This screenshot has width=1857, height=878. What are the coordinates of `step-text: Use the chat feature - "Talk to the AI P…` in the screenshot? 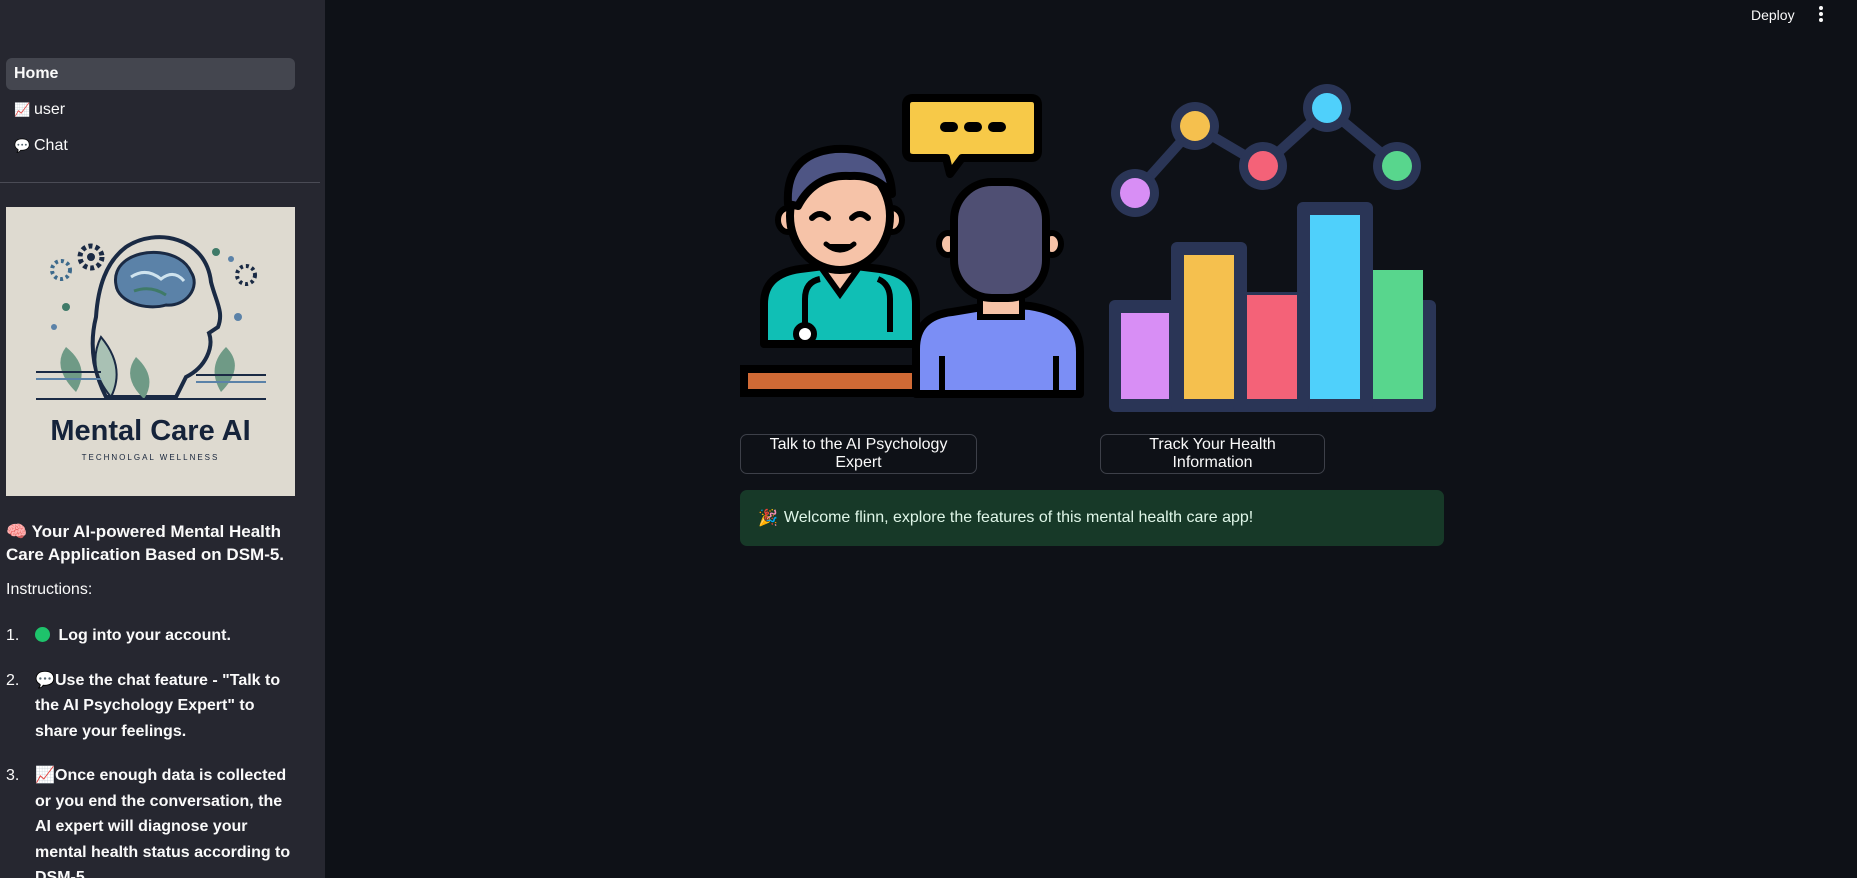 It's located at (158, 705).